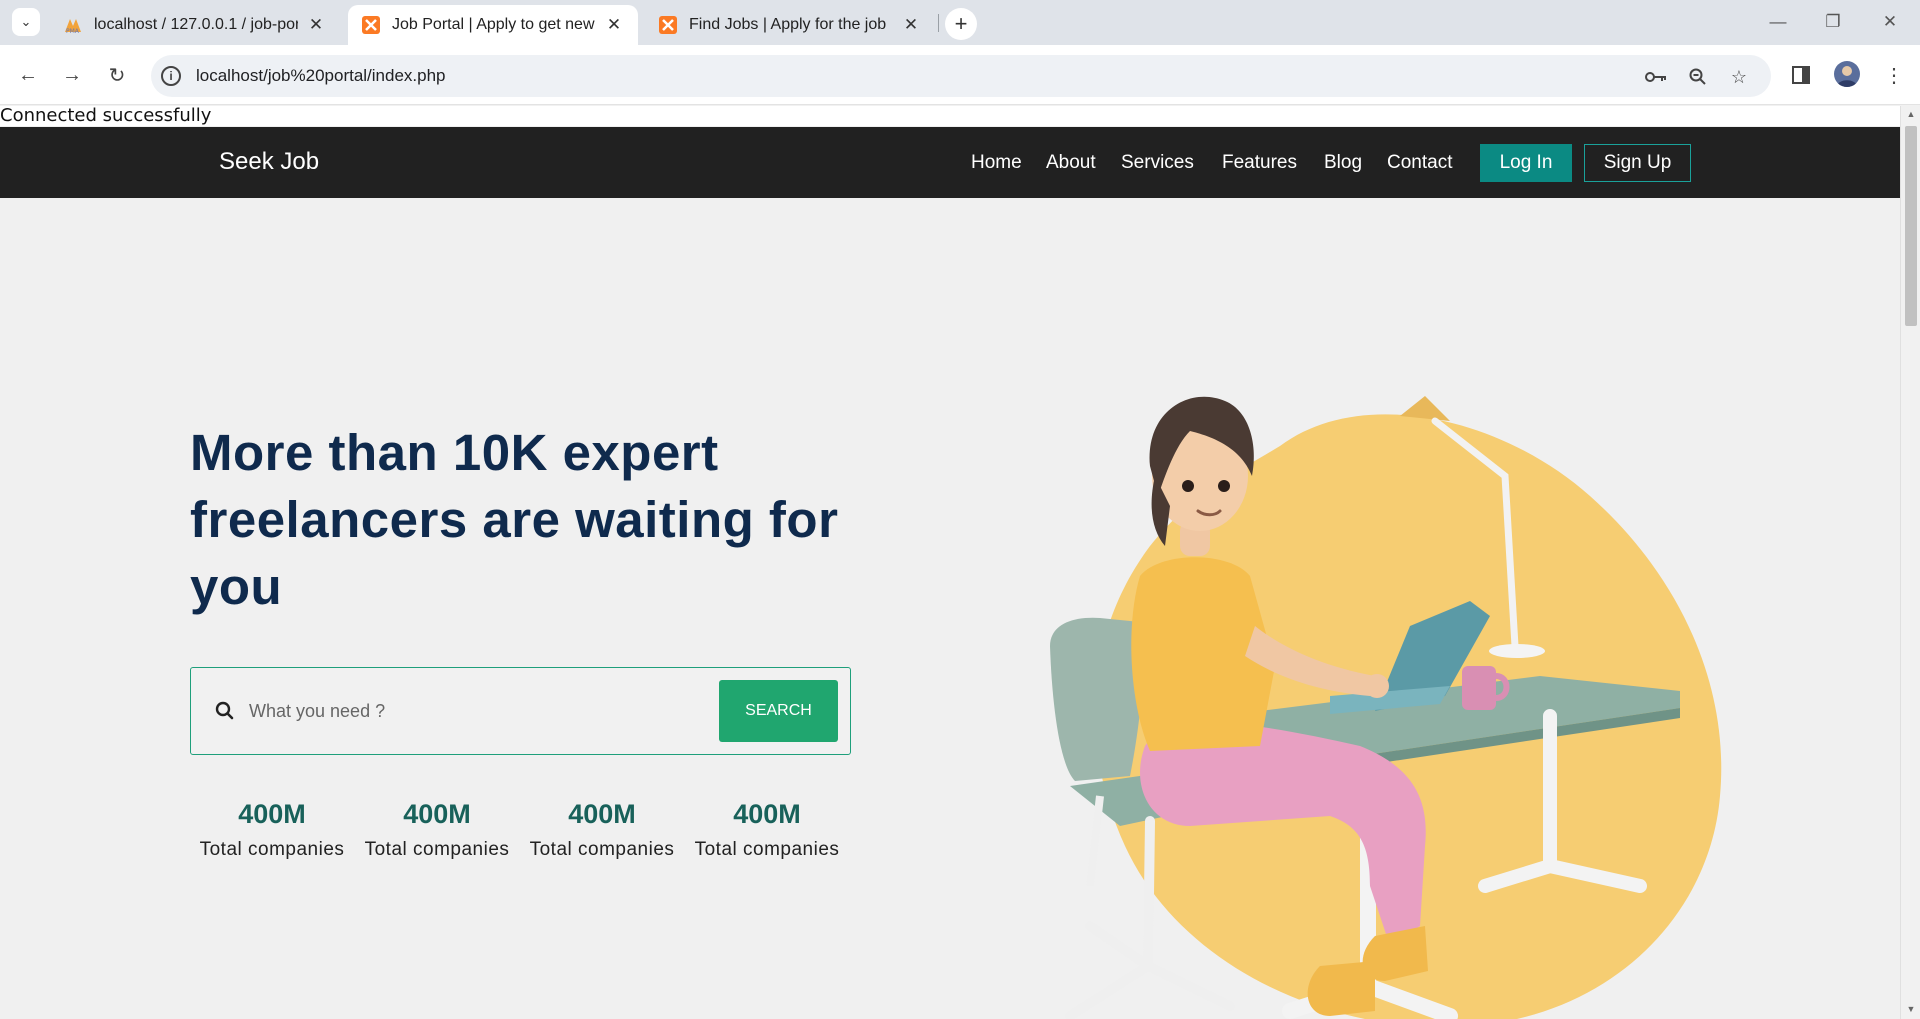 The height and width of the screenshot is (1019, 1920). I want to click on nav-services: Services, so click(1157, 162).